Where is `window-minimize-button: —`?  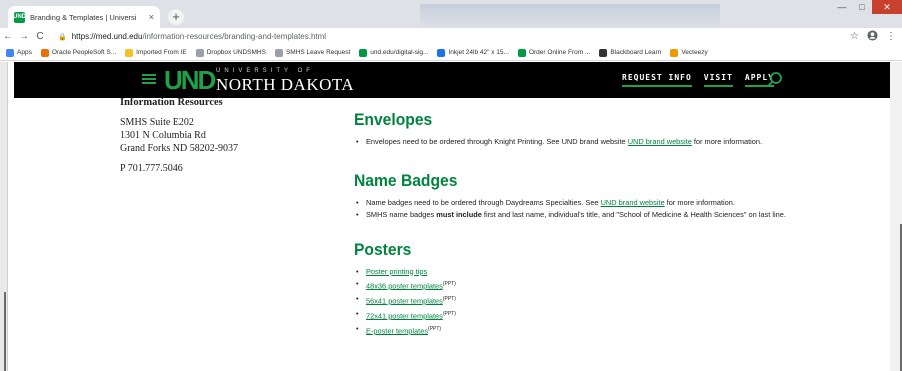 window-minimize-button: — is located at coordinates (842, 7).